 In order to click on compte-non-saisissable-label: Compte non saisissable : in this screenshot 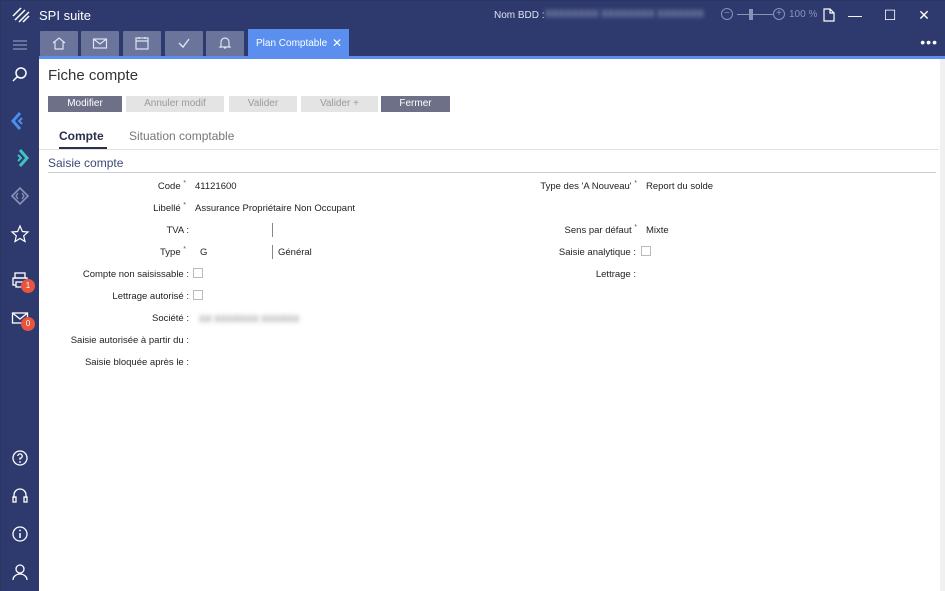, I will do `click(135, 274)`.